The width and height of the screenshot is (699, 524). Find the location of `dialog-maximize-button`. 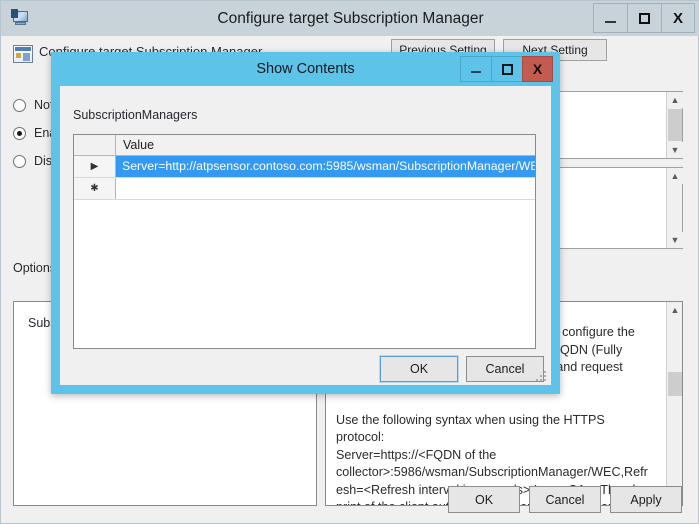

dialog-maximize-button is located at coordinates (506, 69).